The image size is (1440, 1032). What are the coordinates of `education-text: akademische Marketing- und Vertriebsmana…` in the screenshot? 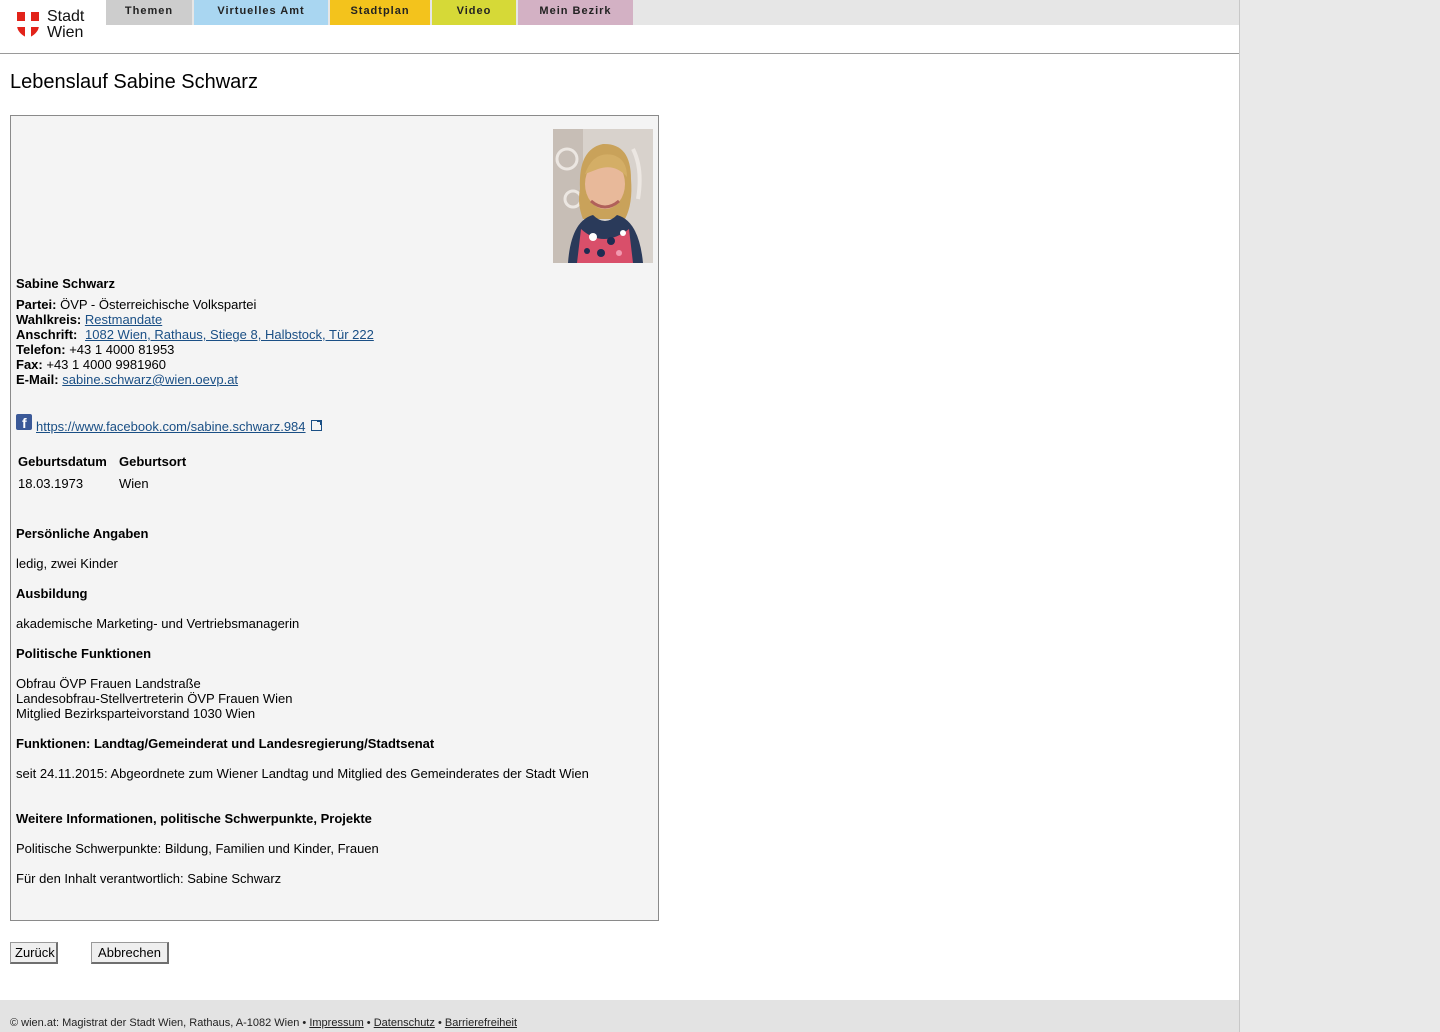 It's located at (158, 623).